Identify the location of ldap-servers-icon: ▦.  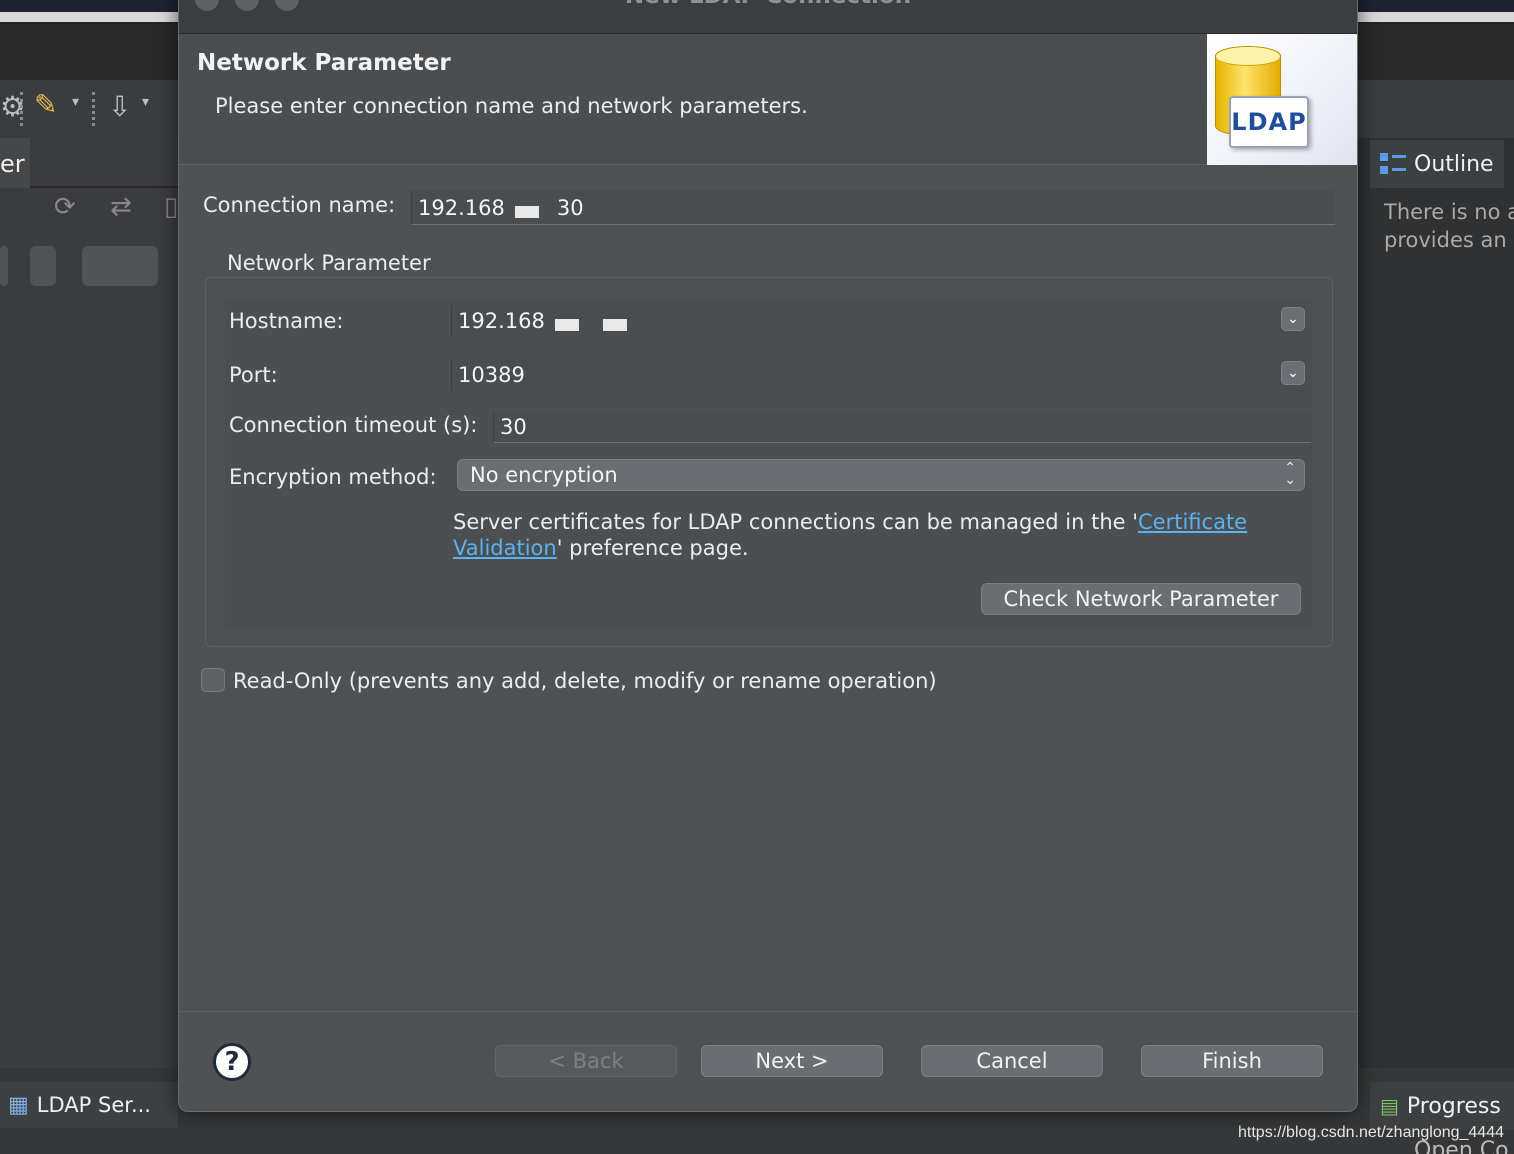
(18, 1105).